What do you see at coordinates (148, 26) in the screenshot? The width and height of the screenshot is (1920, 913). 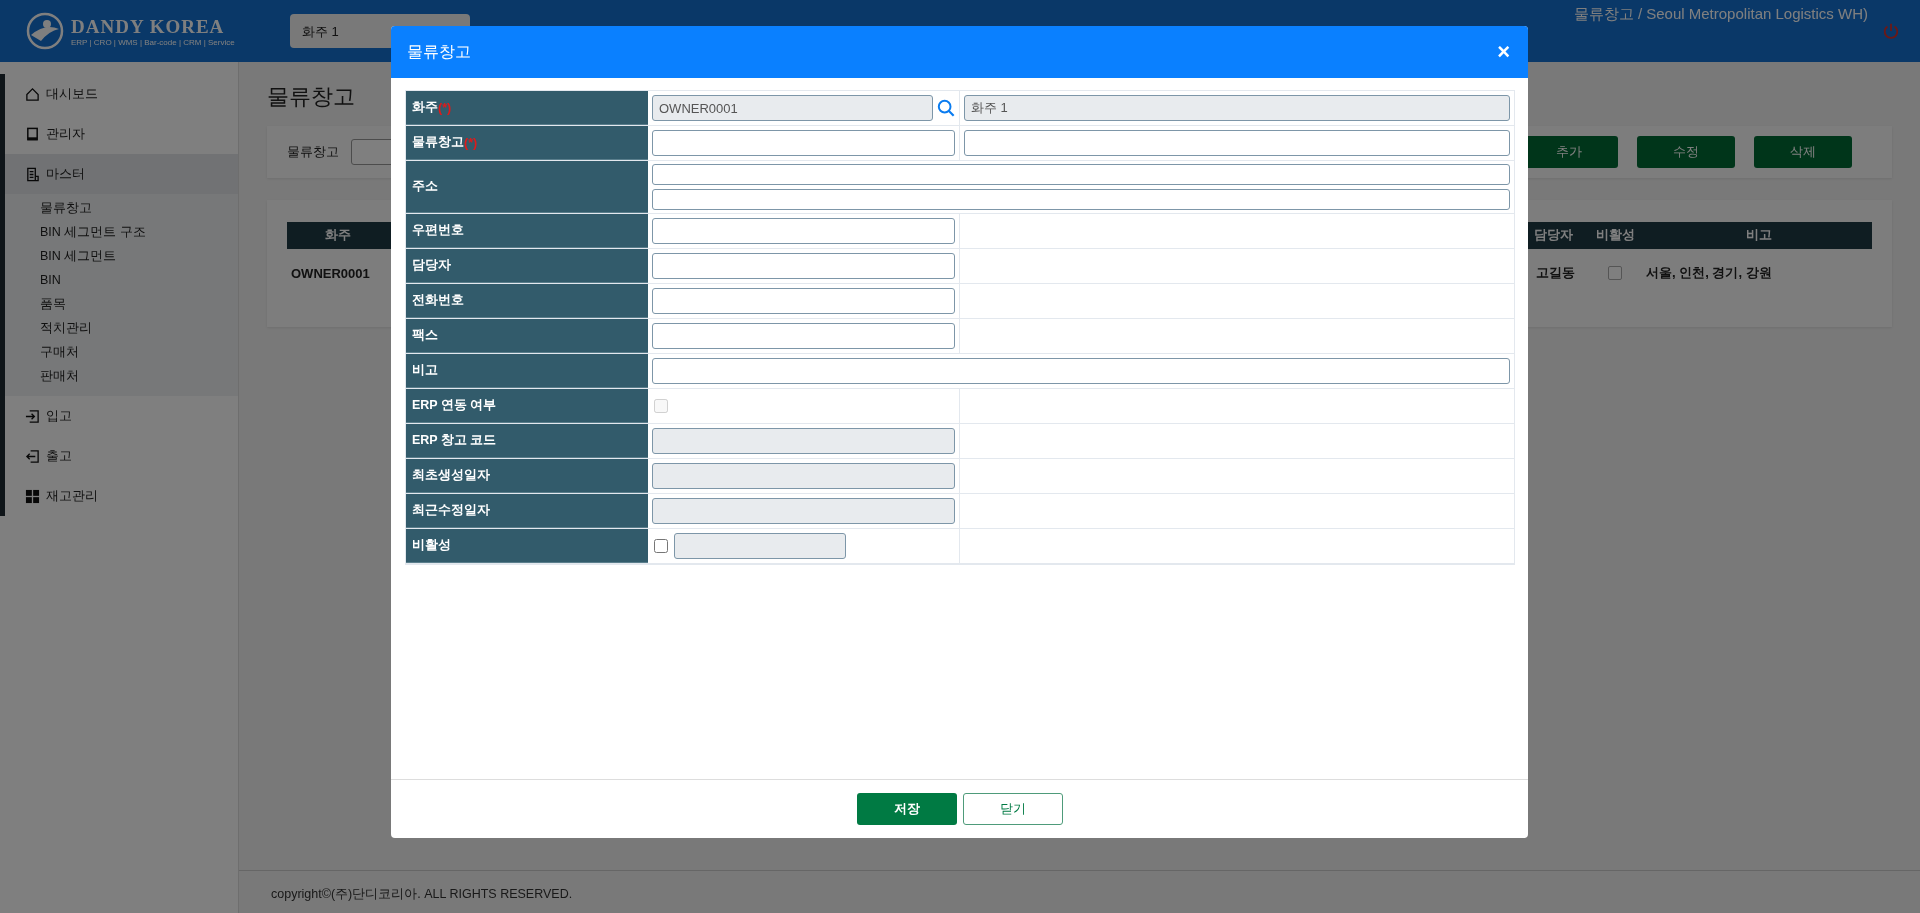 I see `logo-name: DANDY KOREA` at bounding box center [148, 26].